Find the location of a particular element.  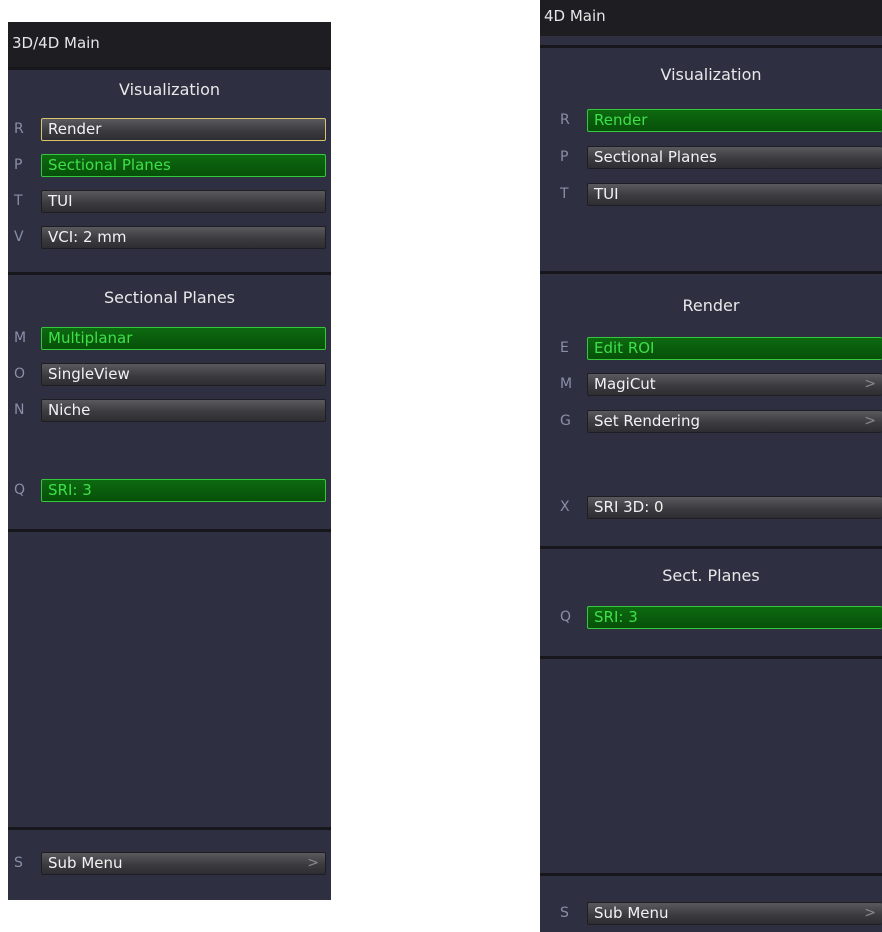

hotkey-label: G is located at coordinates (565, 421).